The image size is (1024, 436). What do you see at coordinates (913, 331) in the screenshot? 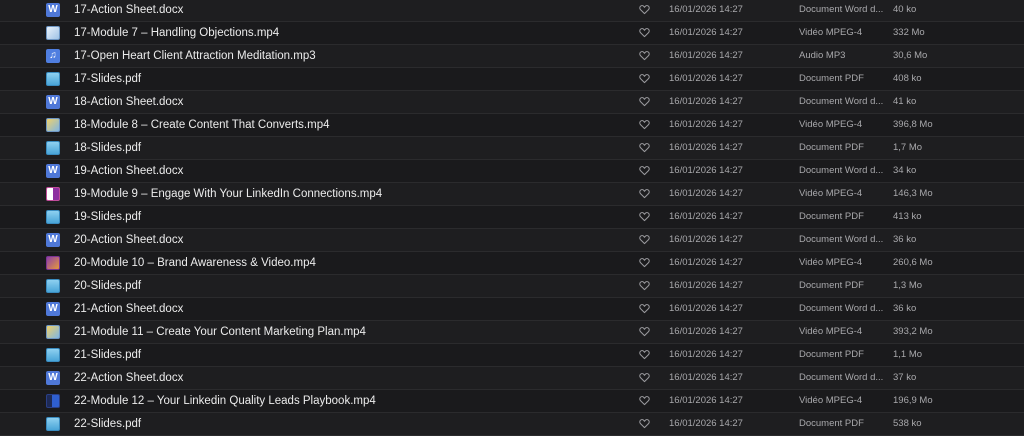
I see `file-size: 393,2 Mo` at bounding box center [913, 331].